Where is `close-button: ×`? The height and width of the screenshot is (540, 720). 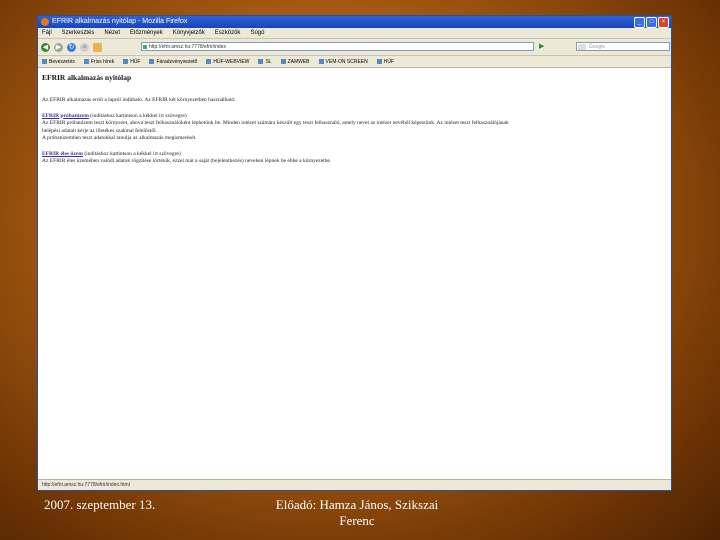
close-button: × is located at coordinates (663, 22).